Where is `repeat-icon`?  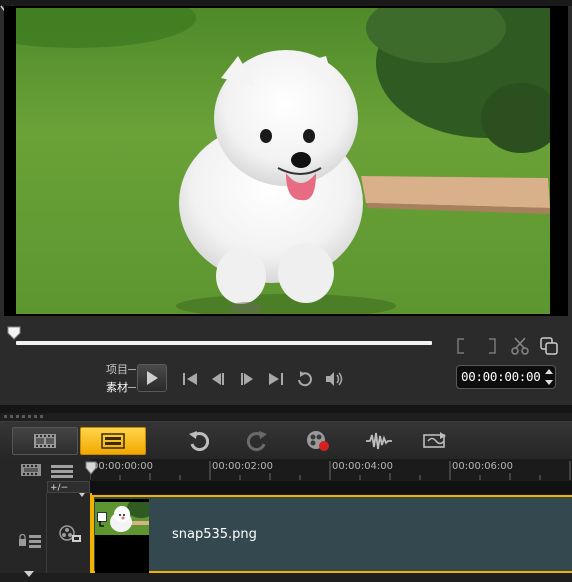 repeat-icon is located at coordinates (305, 379).